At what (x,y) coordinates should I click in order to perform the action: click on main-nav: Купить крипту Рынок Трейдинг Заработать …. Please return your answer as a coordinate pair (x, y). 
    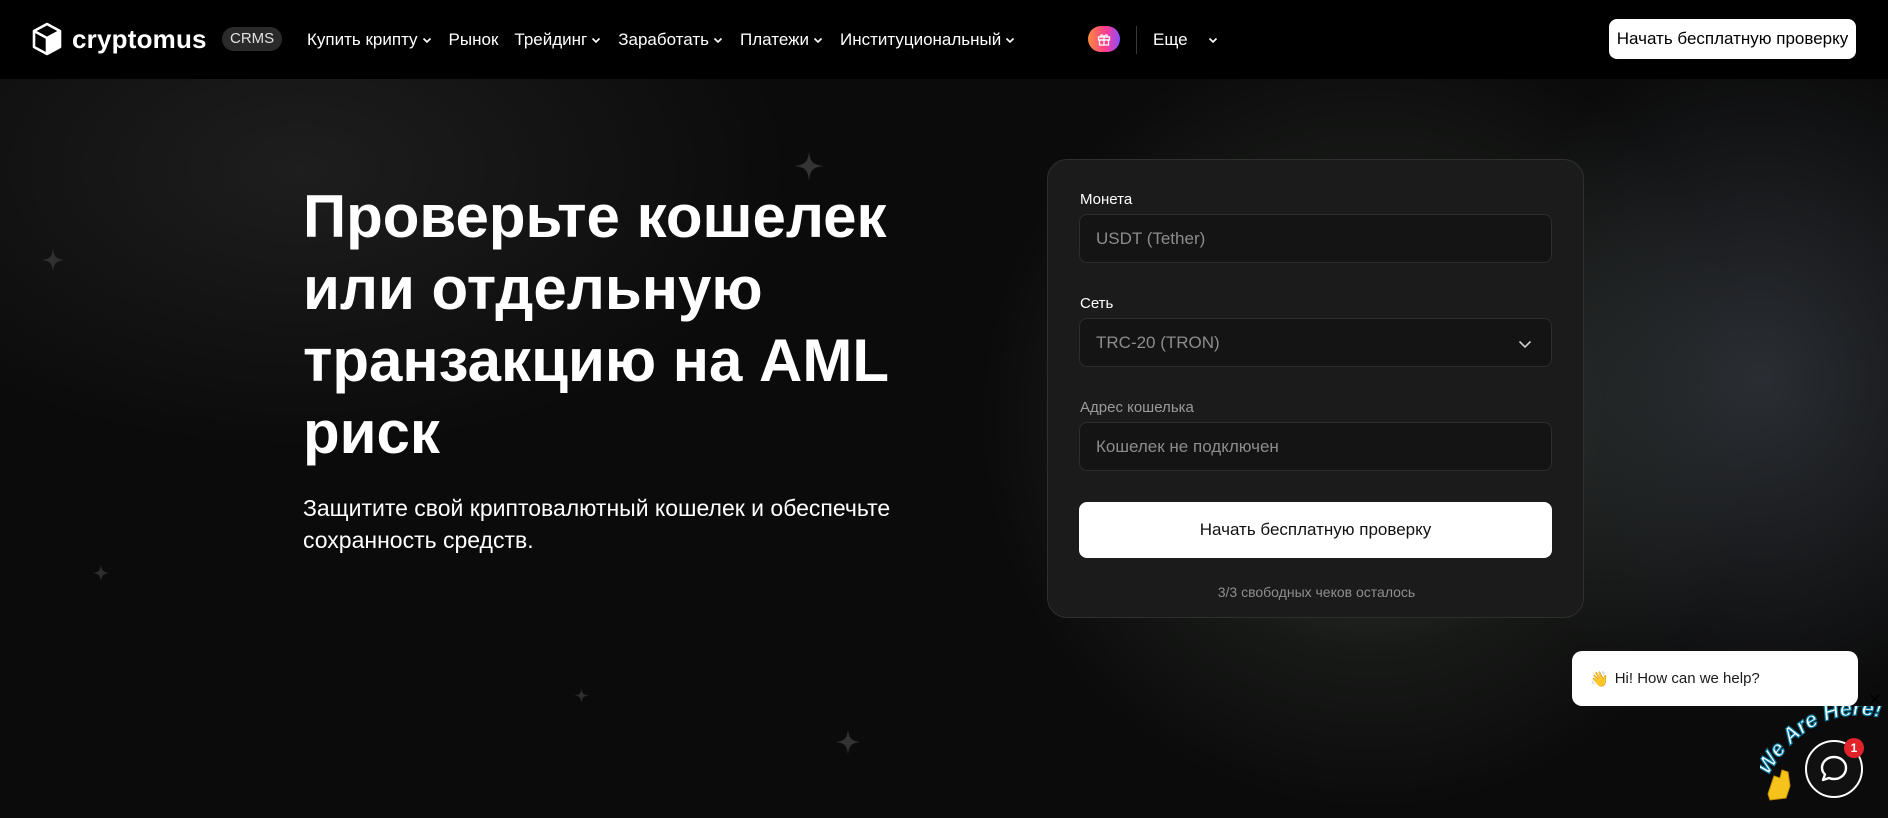
    Looking at the image, I should click on (661, 39).